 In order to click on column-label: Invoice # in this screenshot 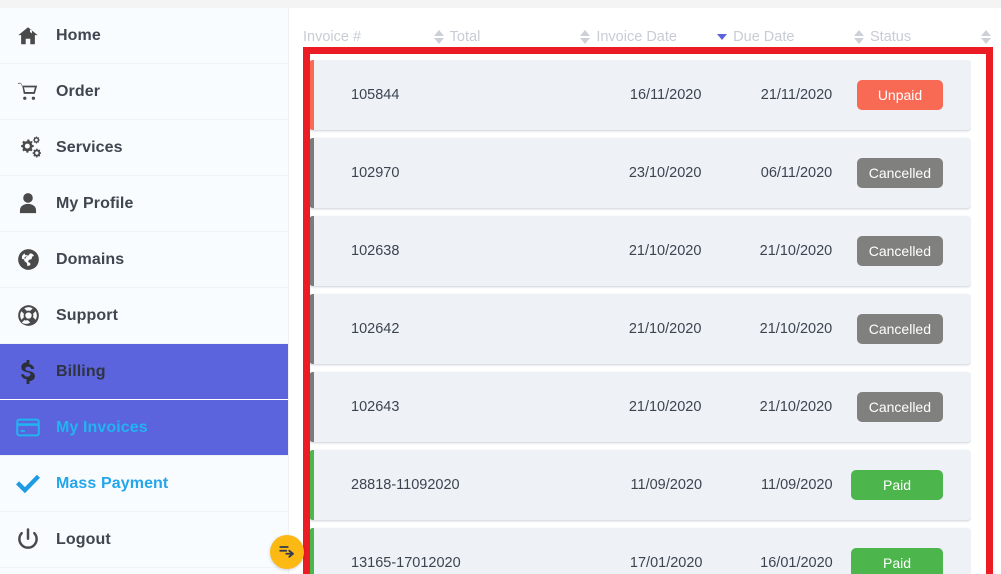, I will do `click(332, 37)`.